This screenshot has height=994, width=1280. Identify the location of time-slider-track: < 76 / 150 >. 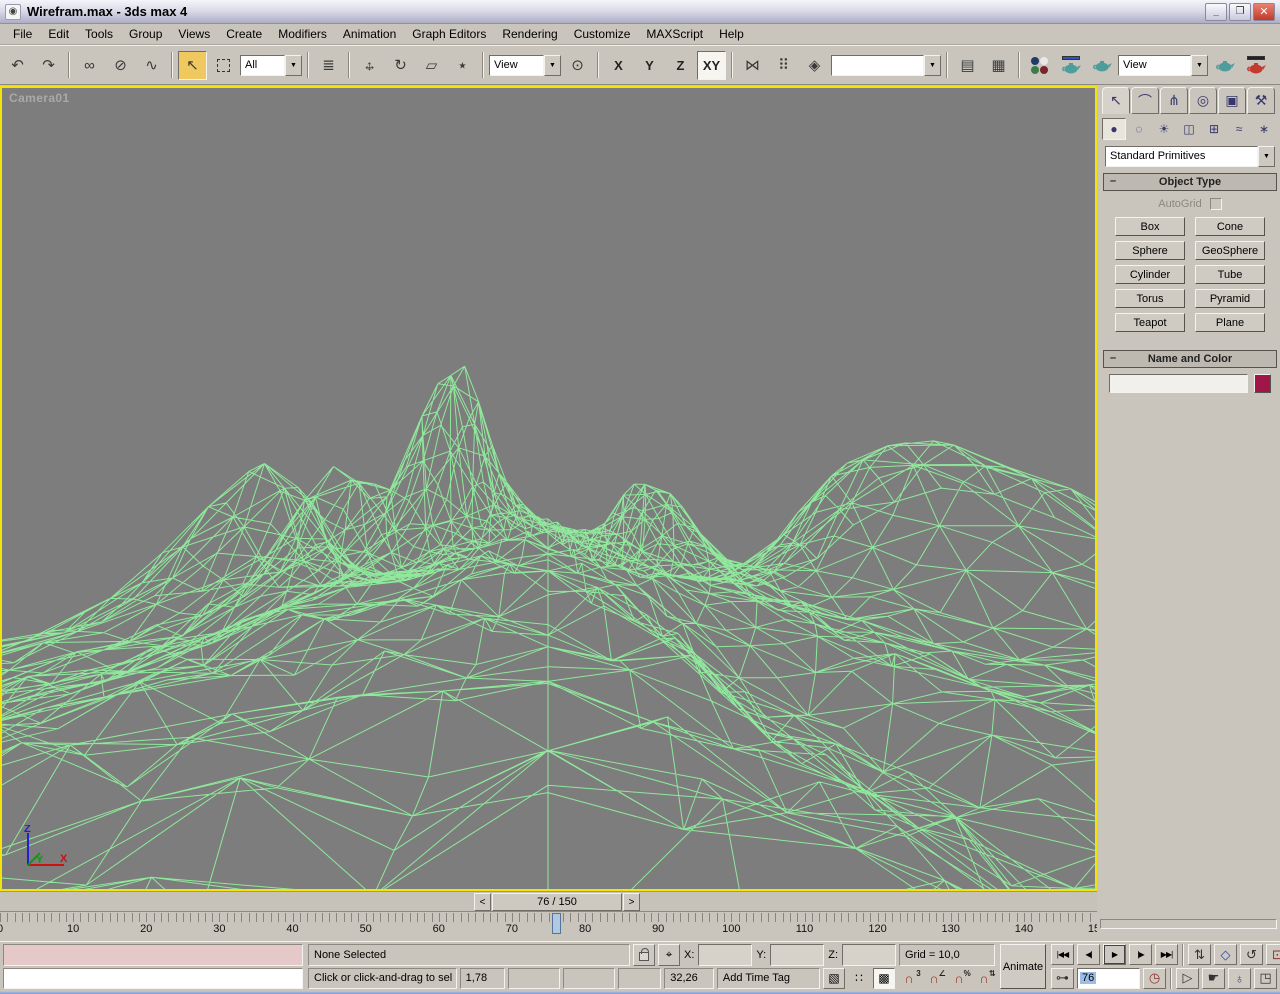
(548, 901).